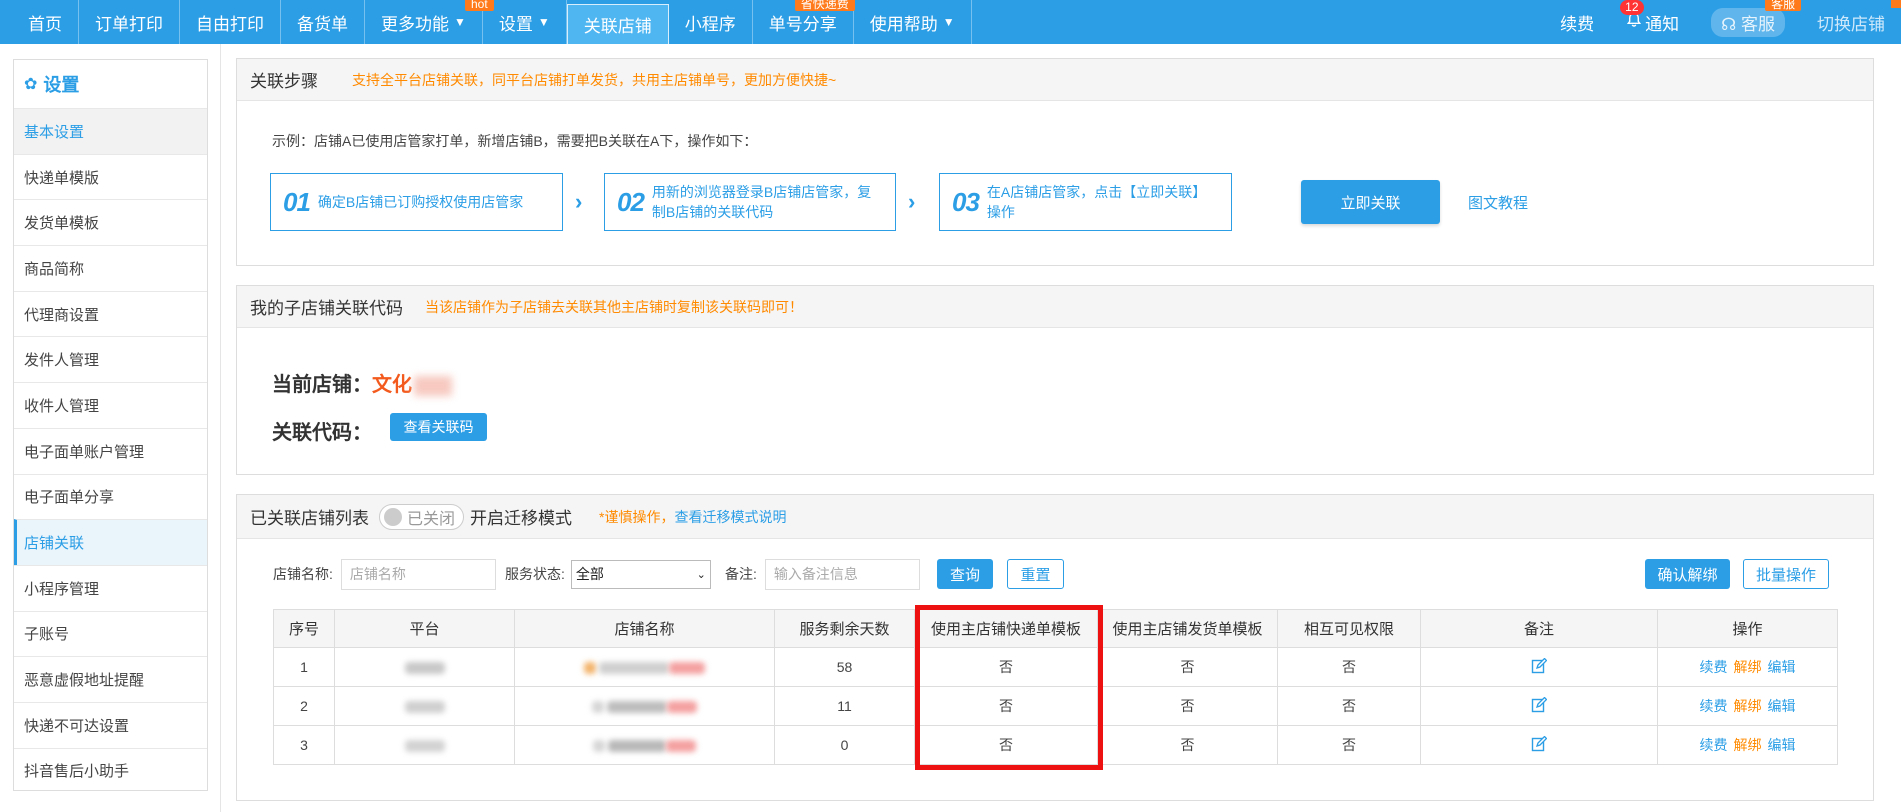 This screenshot has width=1901, height=812. Describe the element at coordinates (1687, 574) in the screenshot. I see `confirm-unbind-button: 确认解绑` at that location.